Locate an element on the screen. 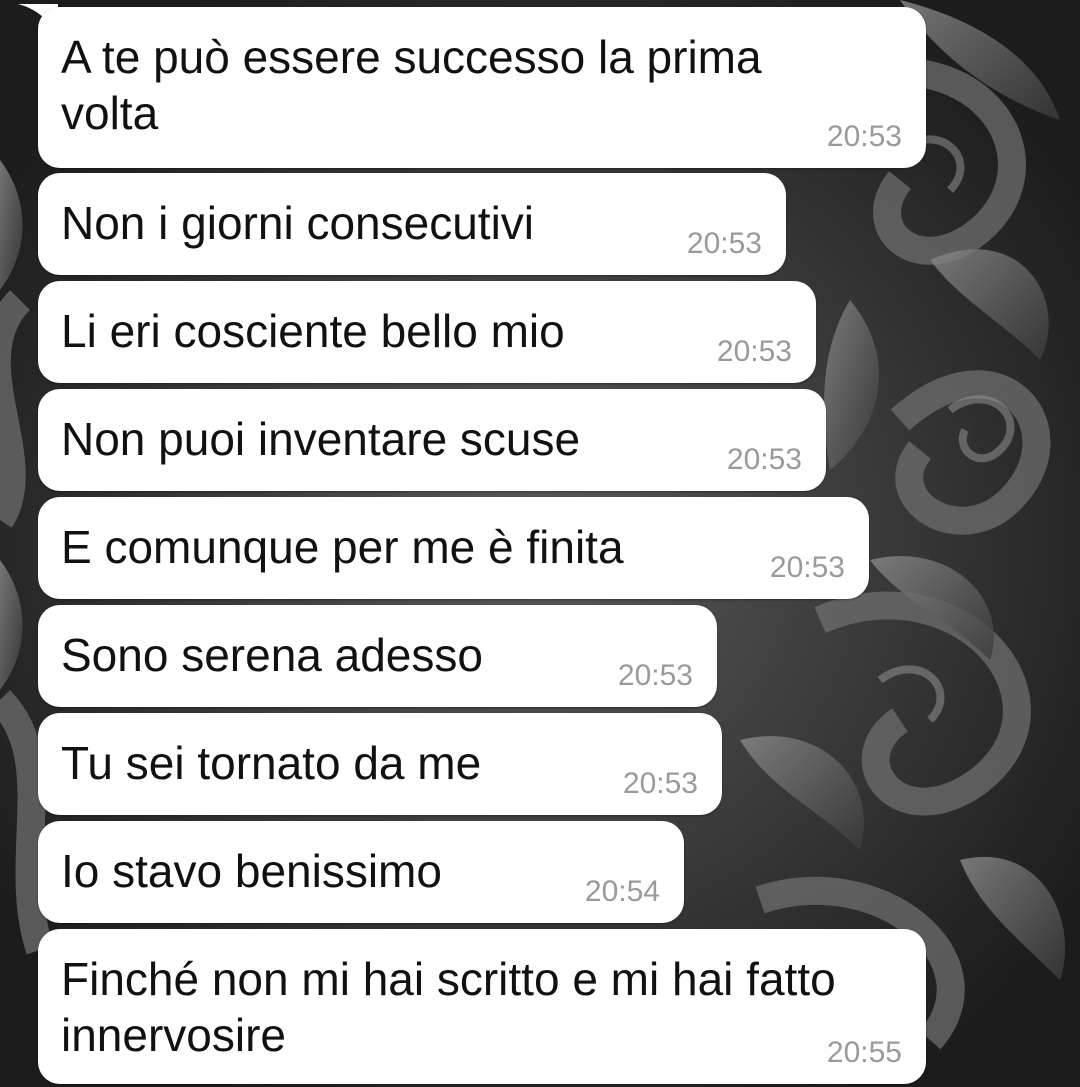 The width and height of the screenshot is (1080, 1087). message-bubble: Non i giorni consecutivi 20:53 is located at coordinates (412, 224).